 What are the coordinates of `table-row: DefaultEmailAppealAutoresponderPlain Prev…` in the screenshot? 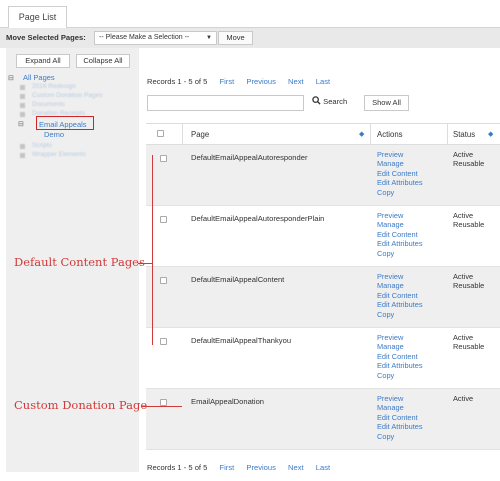 It's located at (323, 236).